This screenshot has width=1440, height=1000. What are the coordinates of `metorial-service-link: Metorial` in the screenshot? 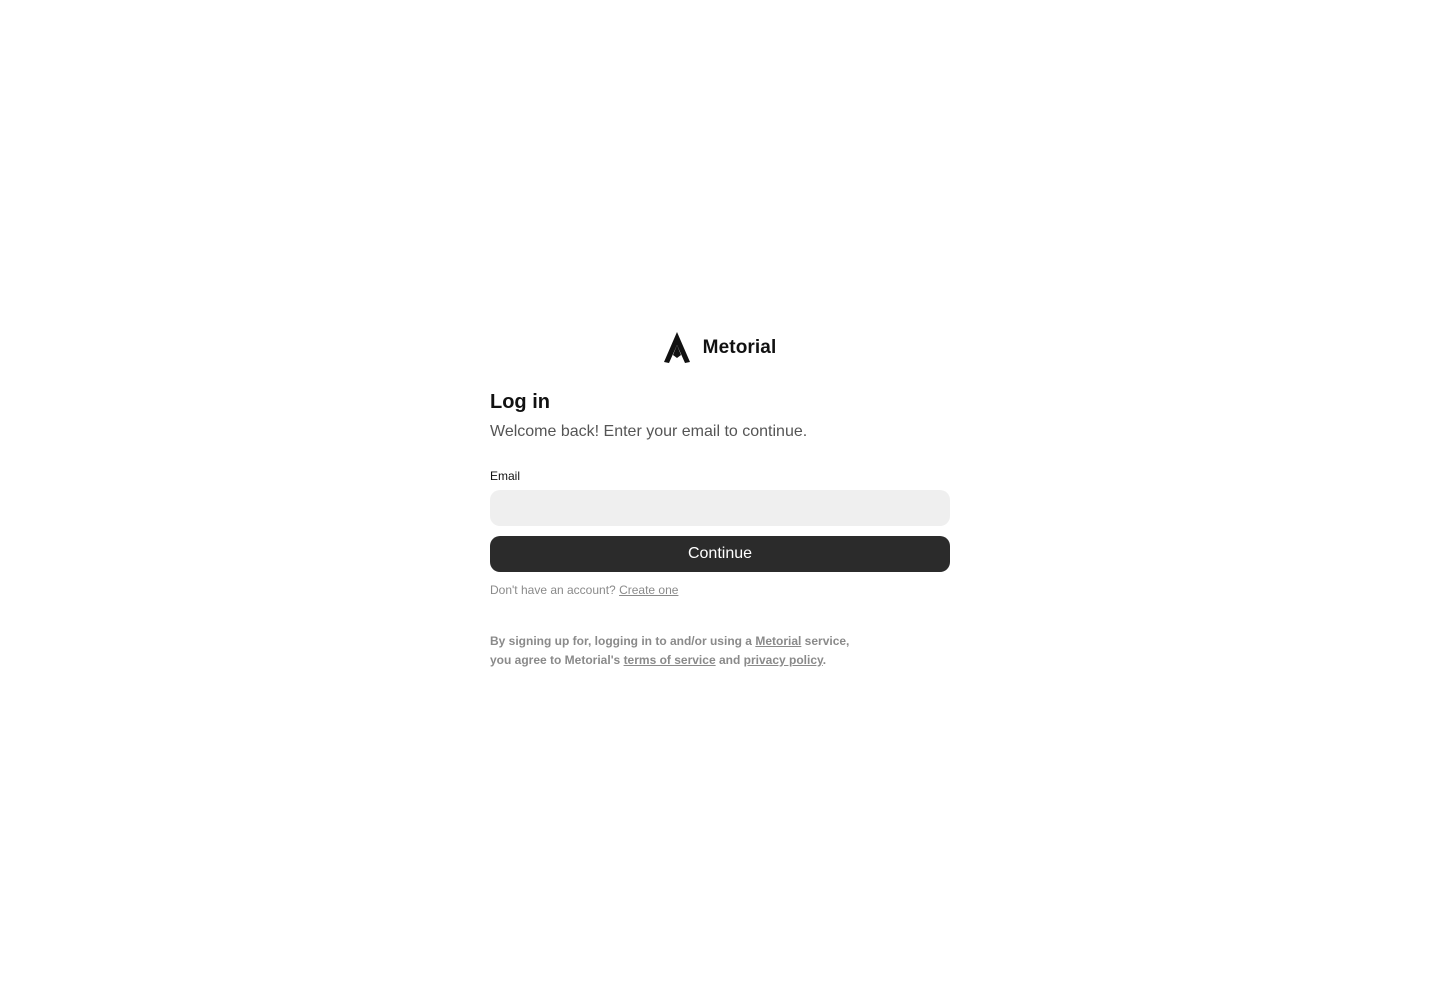 It's located at (778, 641).